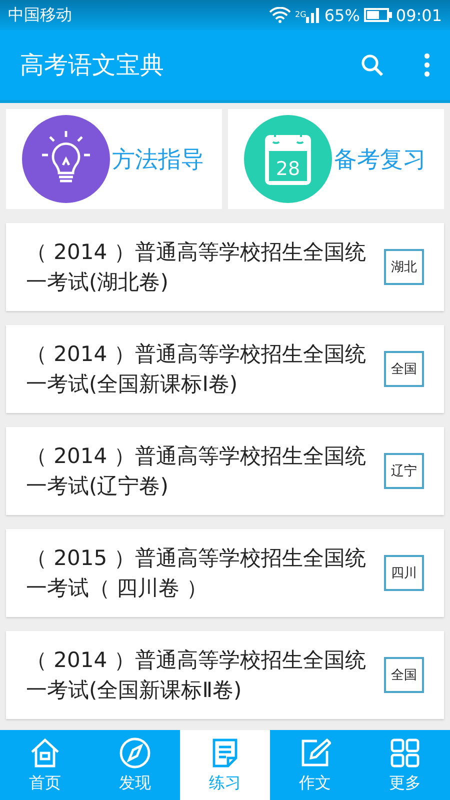  What do you see at coordinates (380, 160) in the screenshot?
I see `shortcut-label: 备考复习` at bounding box center [380, 160].